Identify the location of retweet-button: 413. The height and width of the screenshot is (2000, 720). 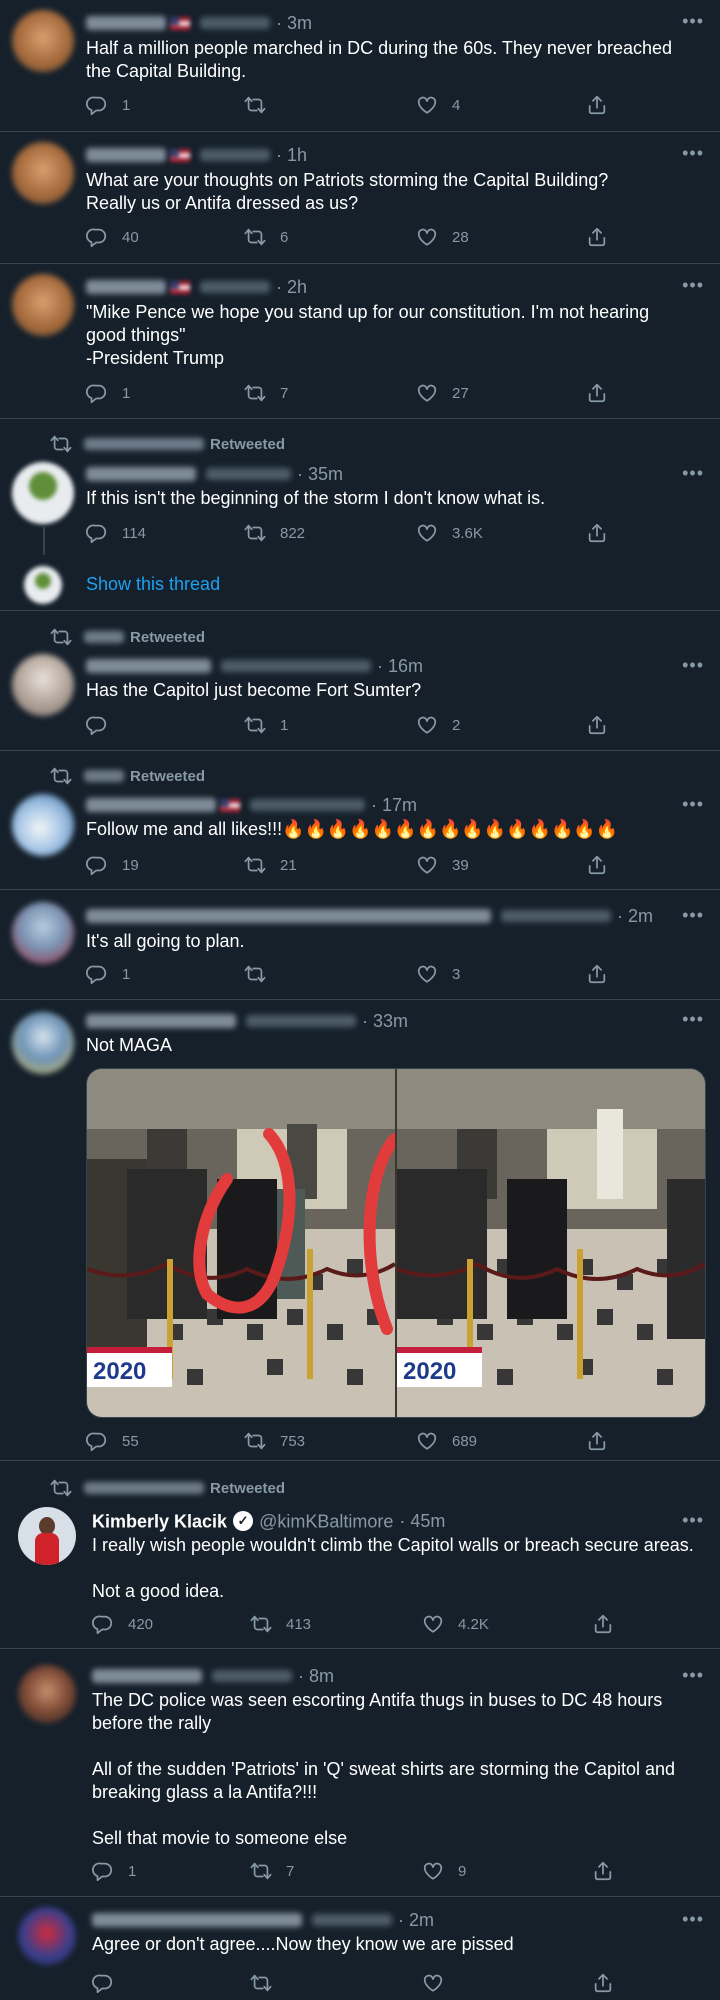
(280, 1624).